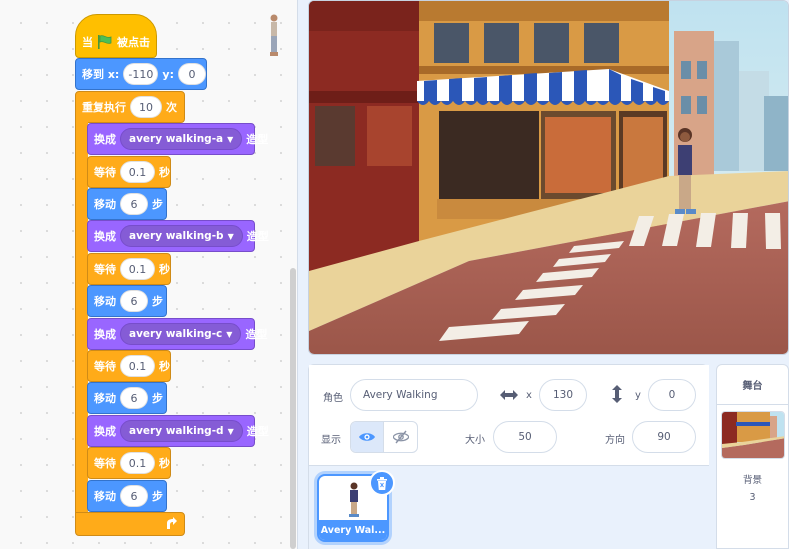 The image size is (789, 549). I want to click on code-scrollbar, so click(293, 408).